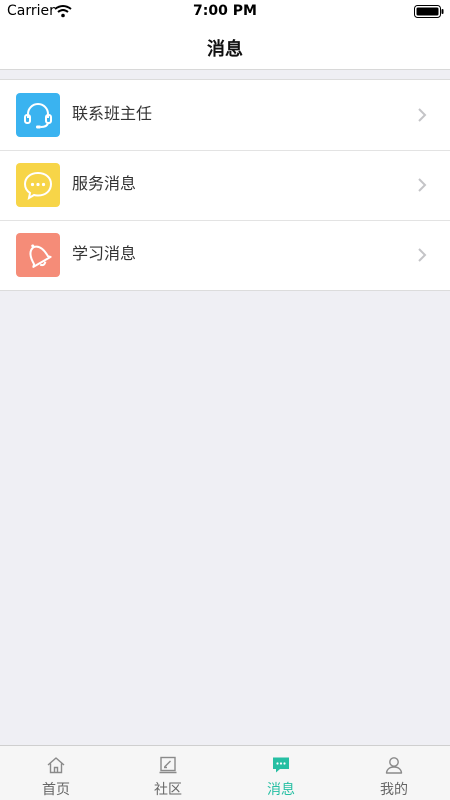 The image size is (450, 800). I want to click on status-bar: Carrier 7:00 PM, so click(225, 12).